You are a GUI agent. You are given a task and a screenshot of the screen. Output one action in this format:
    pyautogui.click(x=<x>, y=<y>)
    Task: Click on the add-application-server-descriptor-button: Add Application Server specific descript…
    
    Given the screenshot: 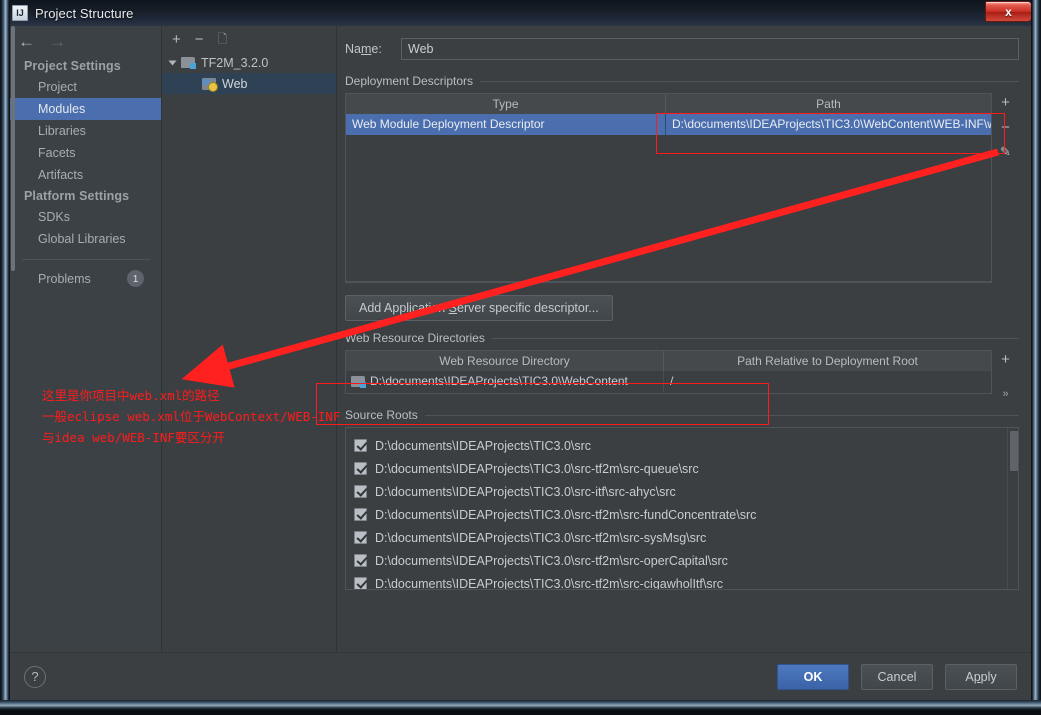 What is the action you would take?
    pyautogui.click(x=479, y=308)
    